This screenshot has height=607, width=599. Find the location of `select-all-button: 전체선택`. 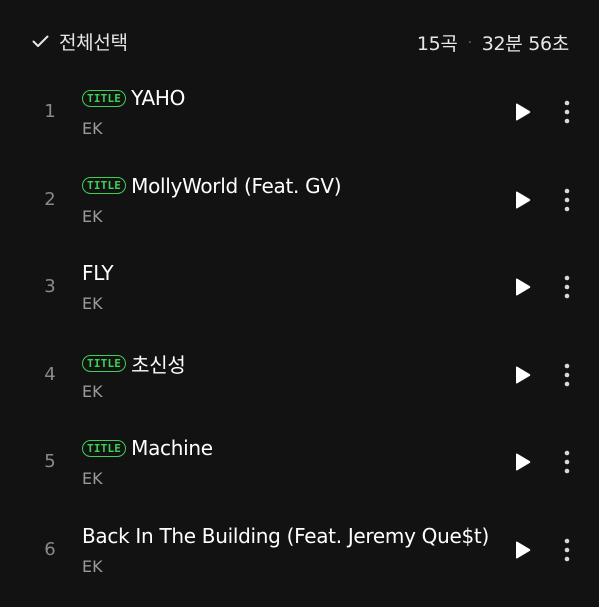

select-all-button: 전체선택 is located at coordinates (80, 41).